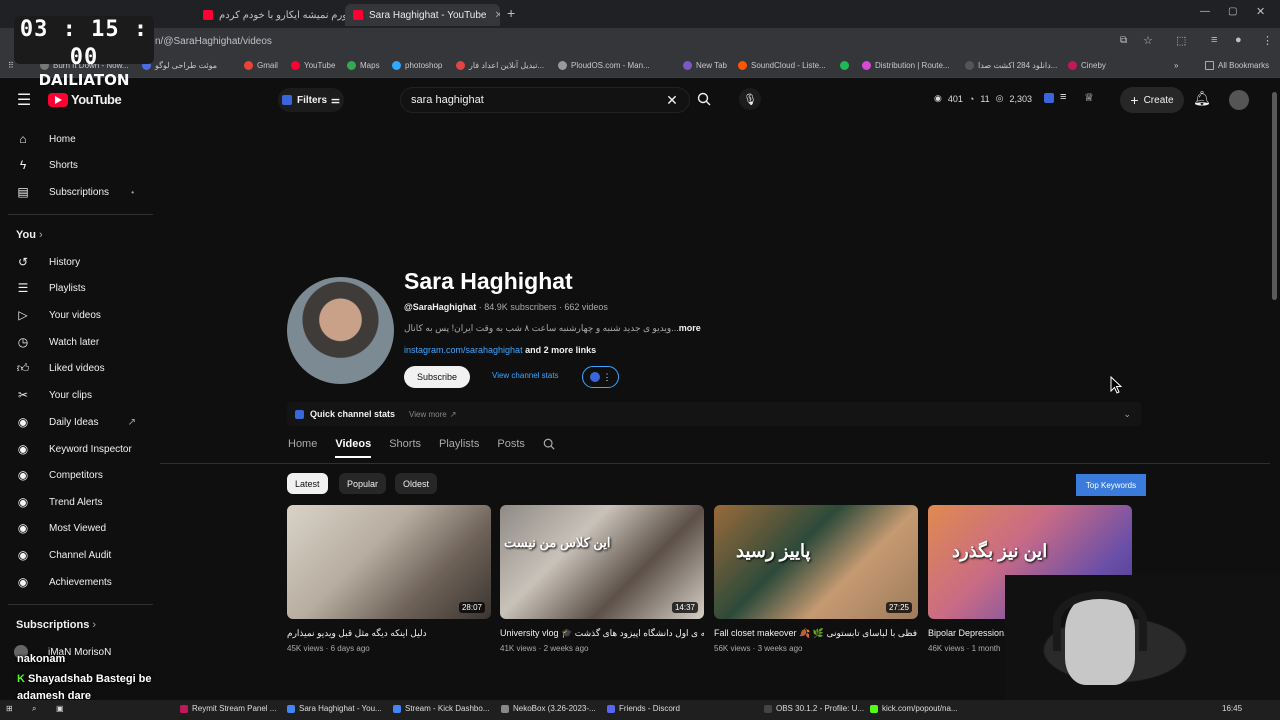  Describe the element at coordinates (85, 99) in the screenshot. I see `youtube-logo: YouTube` at that location.